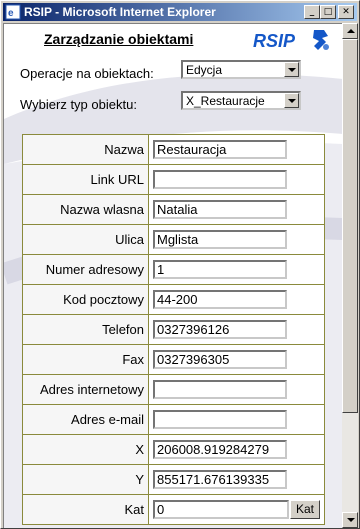 The height and width of the screenshot is (529, 360). I want to click on nazwa-input: Restauracja, so click(220, 149).